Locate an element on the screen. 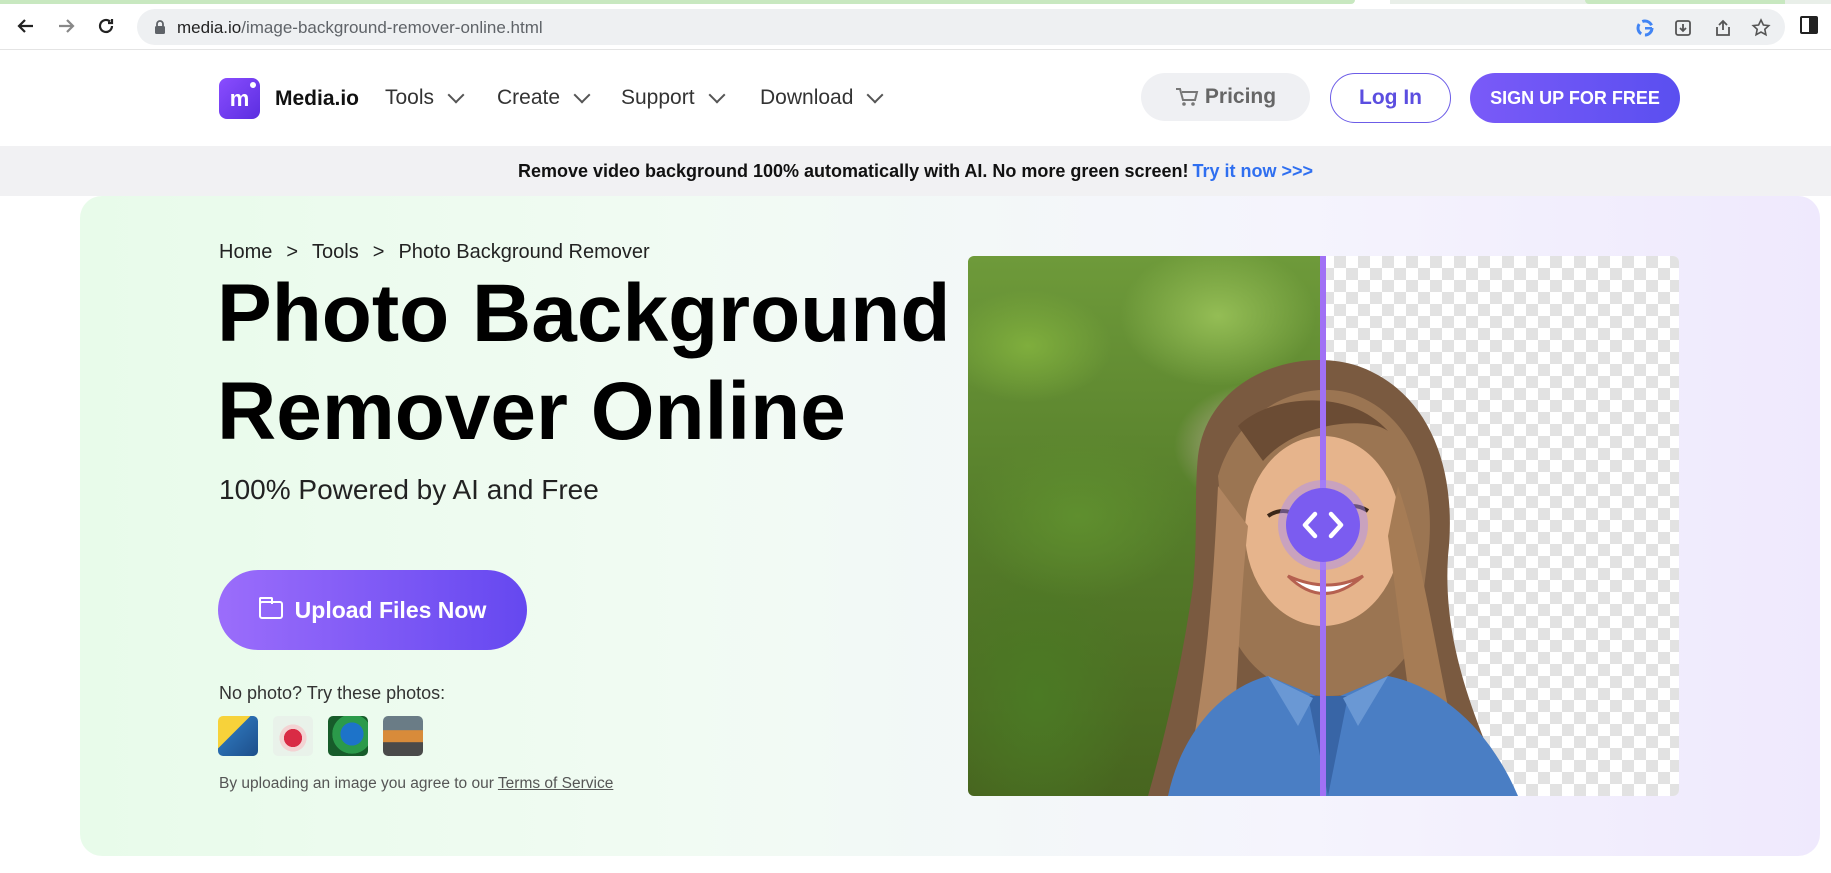  page-title-line-1: Photo Background is located at coordinates (584, 313).